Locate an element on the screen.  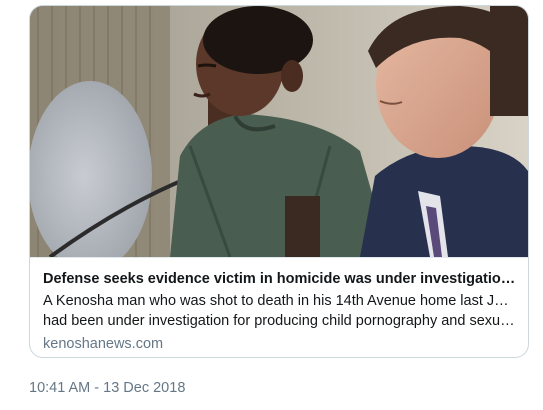
article-domain: kenoshanews.com is located at coordinates (279, 344).